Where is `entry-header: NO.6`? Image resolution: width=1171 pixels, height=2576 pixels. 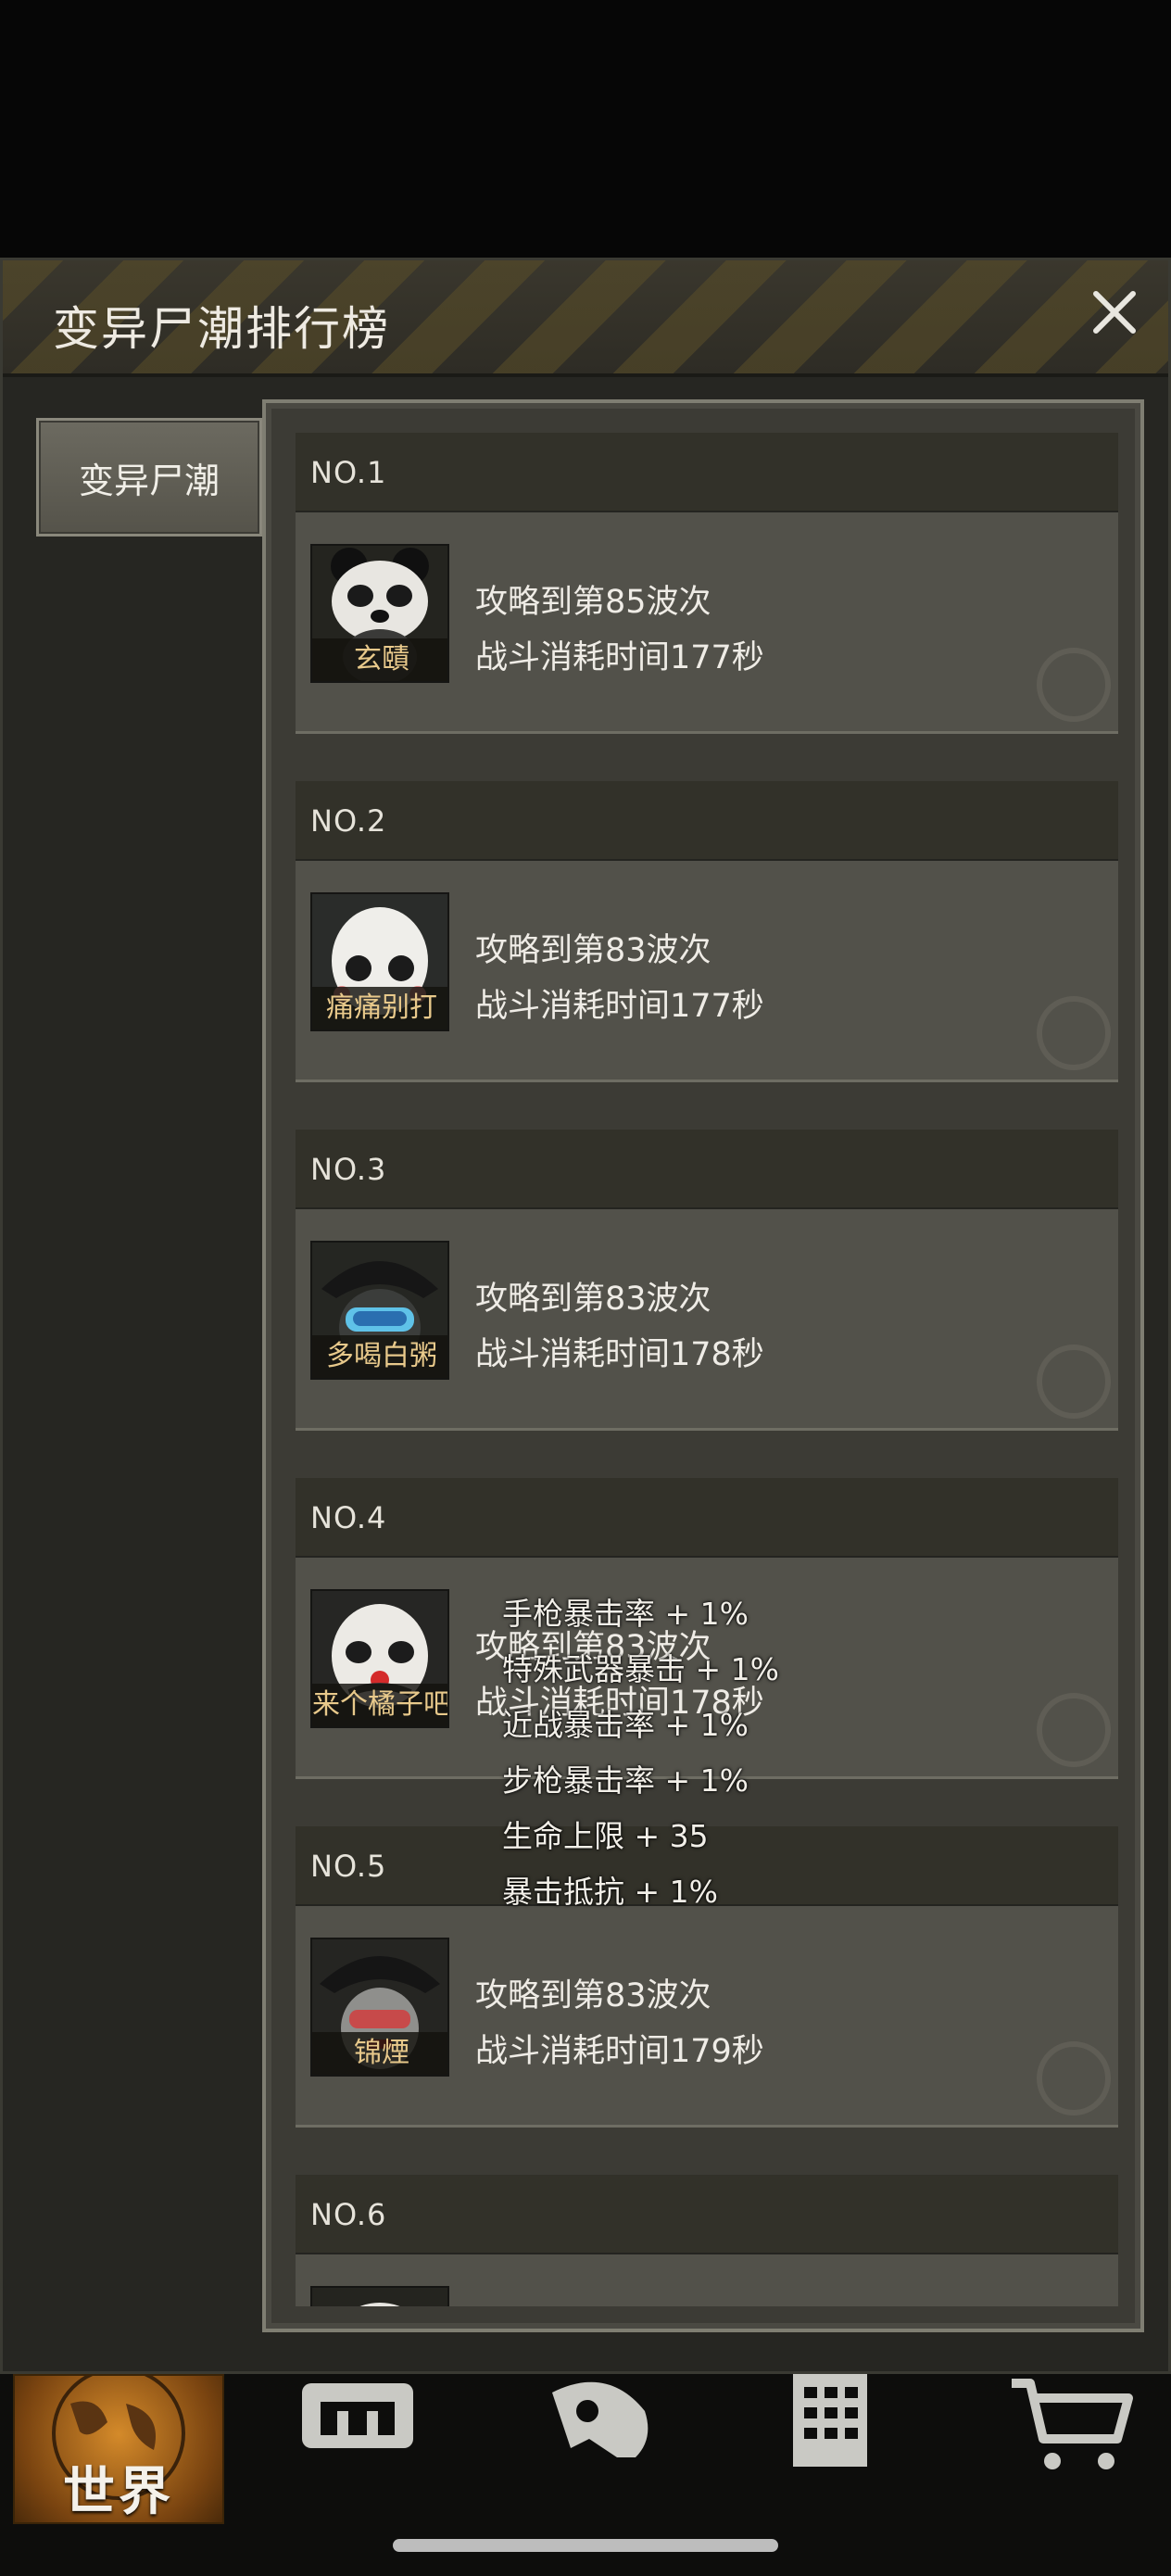 entry-header: NO.6 is located at coordinates (707, 2215).